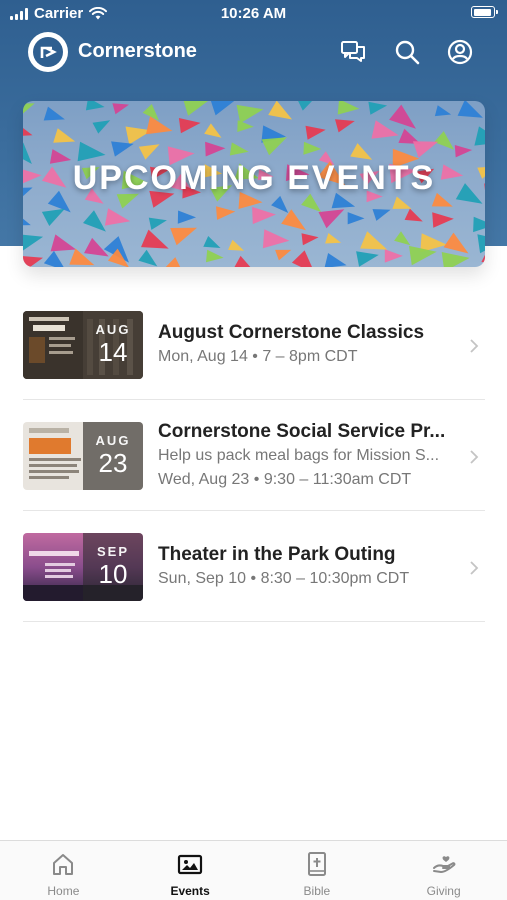 This screenshot has height=900, width=507. What do you see at coordinates (113, 463) in the screenshot?
I see `date-day: 23` at bounding box center [113, 463].